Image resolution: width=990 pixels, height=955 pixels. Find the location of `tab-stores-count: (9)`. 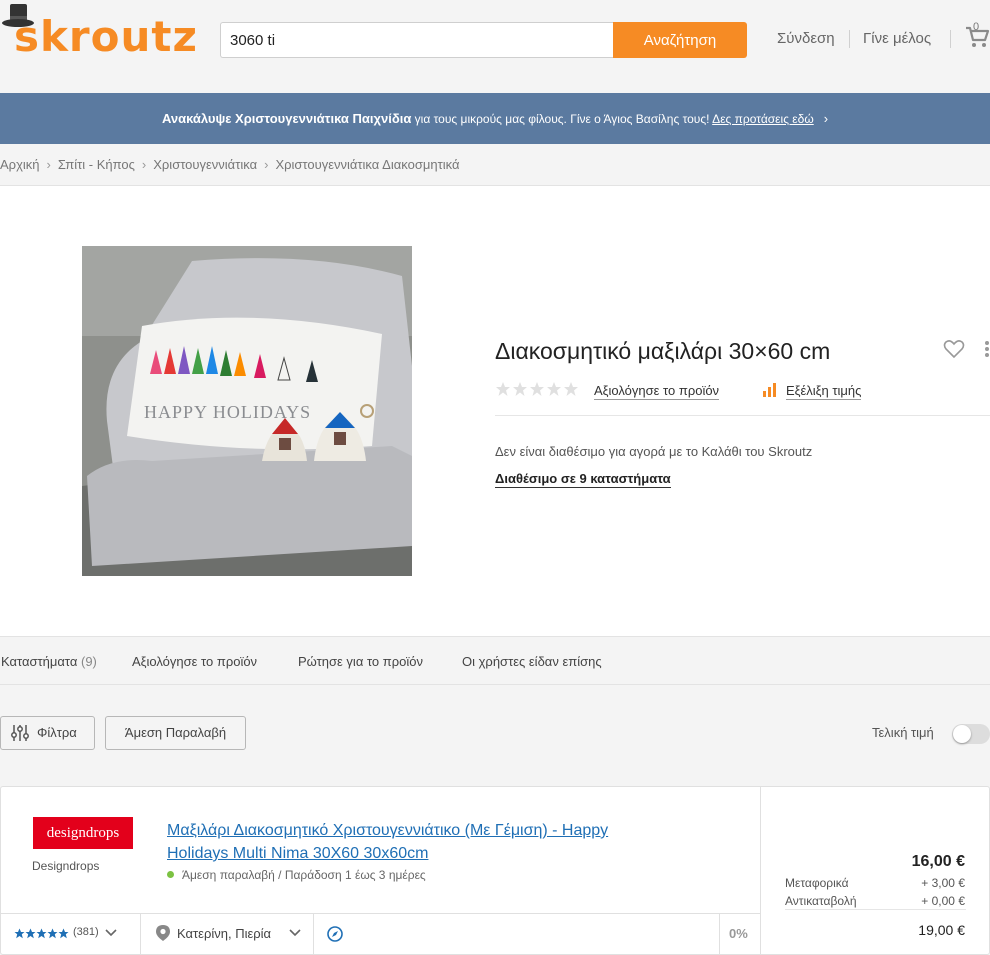

tab-stores-count: (9) is located at coordinates (88, 661).